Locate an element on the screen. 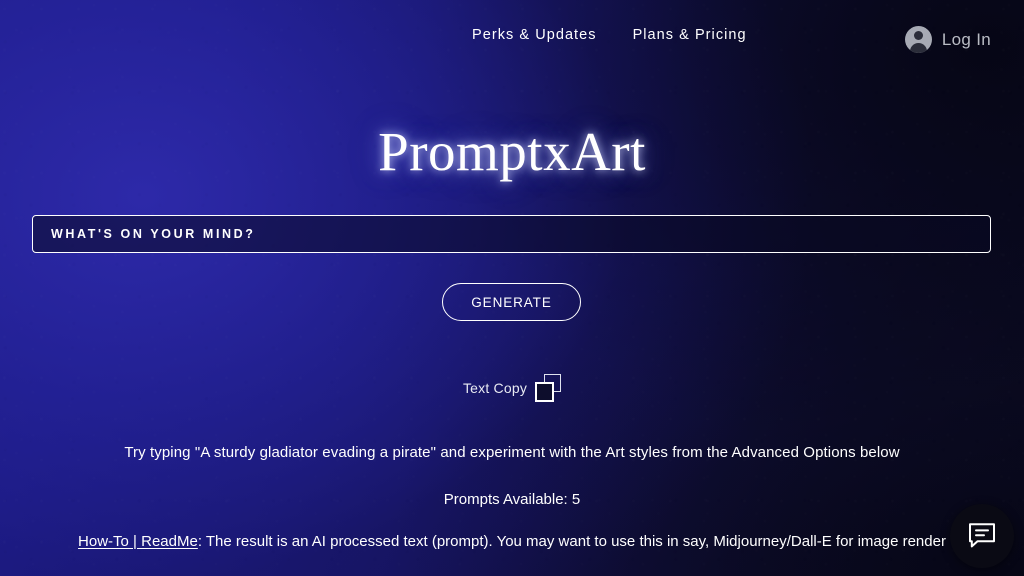  site-header: Perks & Updates Plans & Pricing Log In is located at coordinates (512, 38).